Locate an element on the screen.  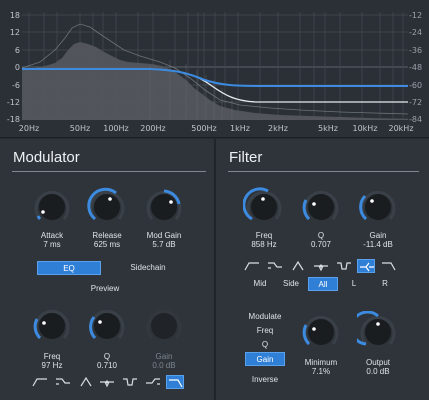
inverse-button: Inverse is located at coordinates (265, 380).